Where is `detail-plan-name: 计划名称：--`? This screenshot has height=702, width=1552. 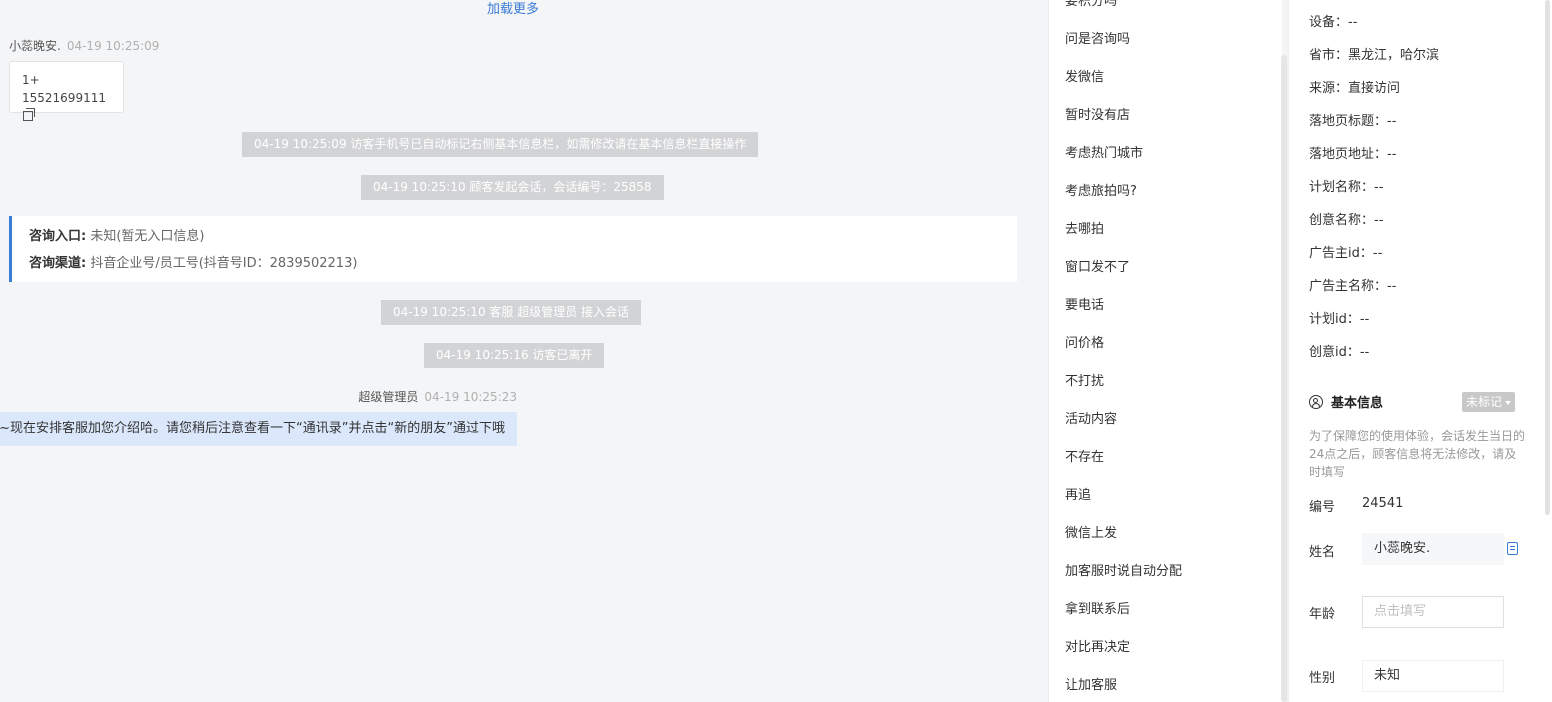 detail-plan-name: 计划名称：-- is located at coordinates (1346, 185).